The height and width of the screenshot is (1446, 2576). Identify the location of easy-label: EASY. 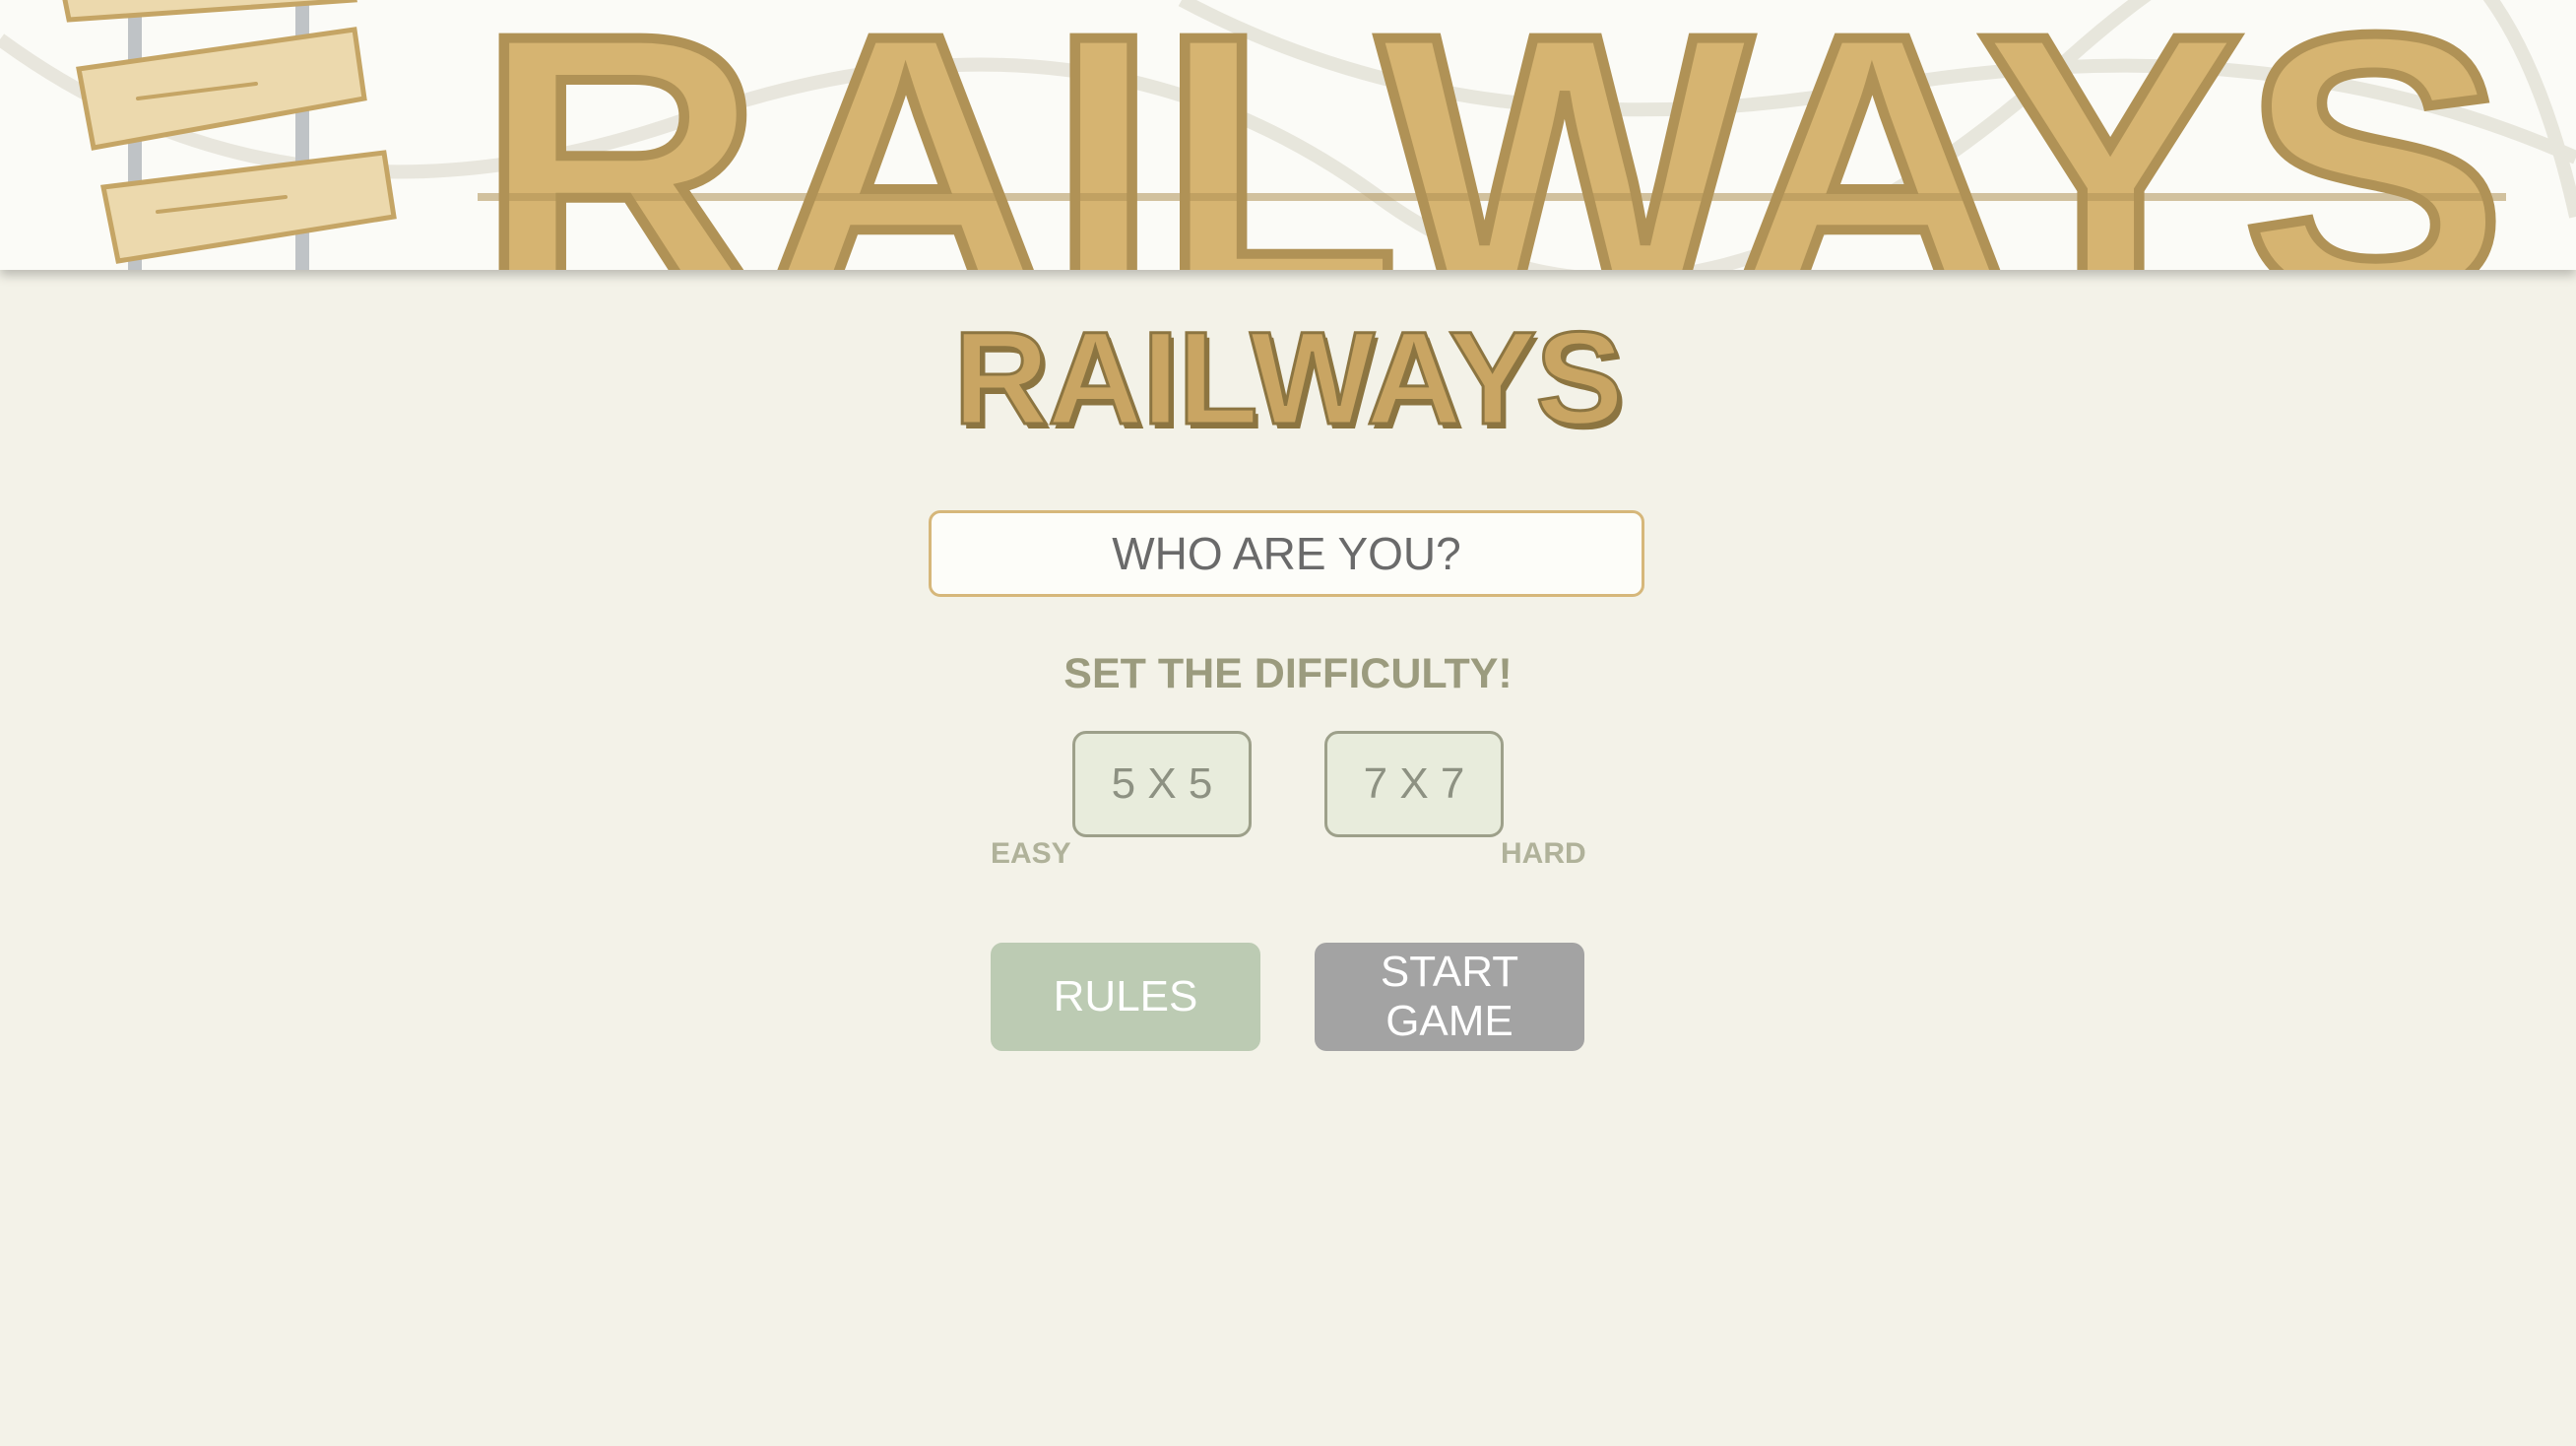
(1031, 853).